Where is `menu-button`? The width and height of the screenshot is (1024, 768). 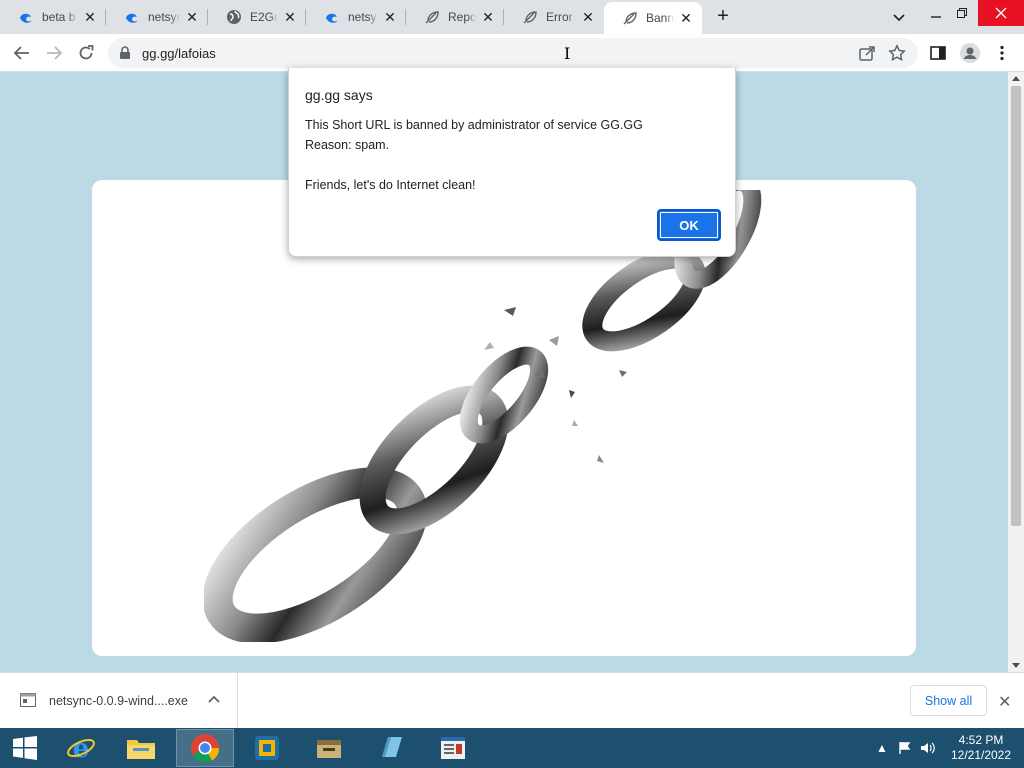
menu-button is located at coordinates (1002, 53).